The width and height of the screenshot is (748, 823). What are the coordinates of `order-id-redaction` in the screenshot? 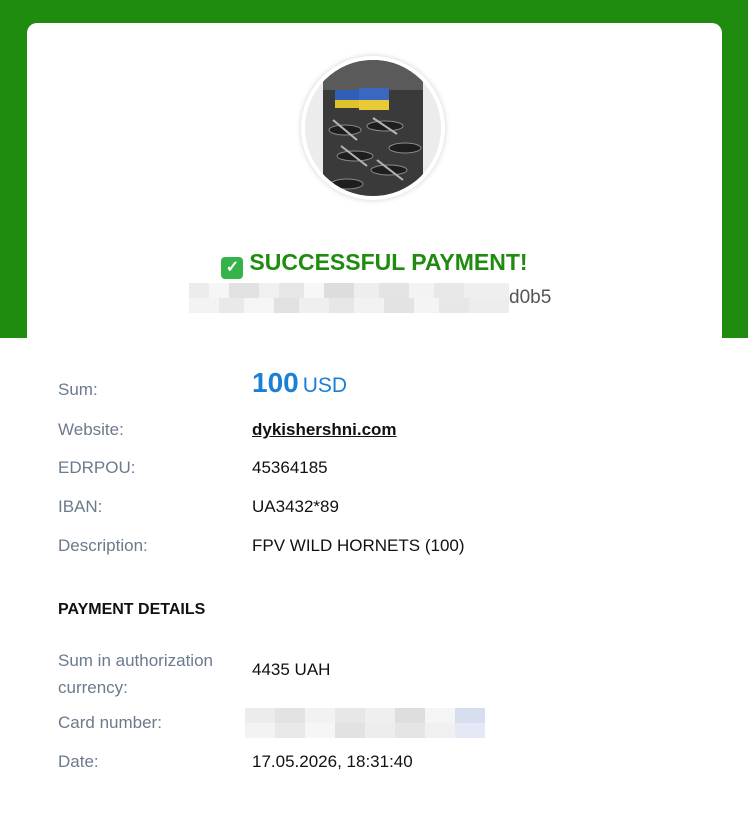 It's located at (349, 298).